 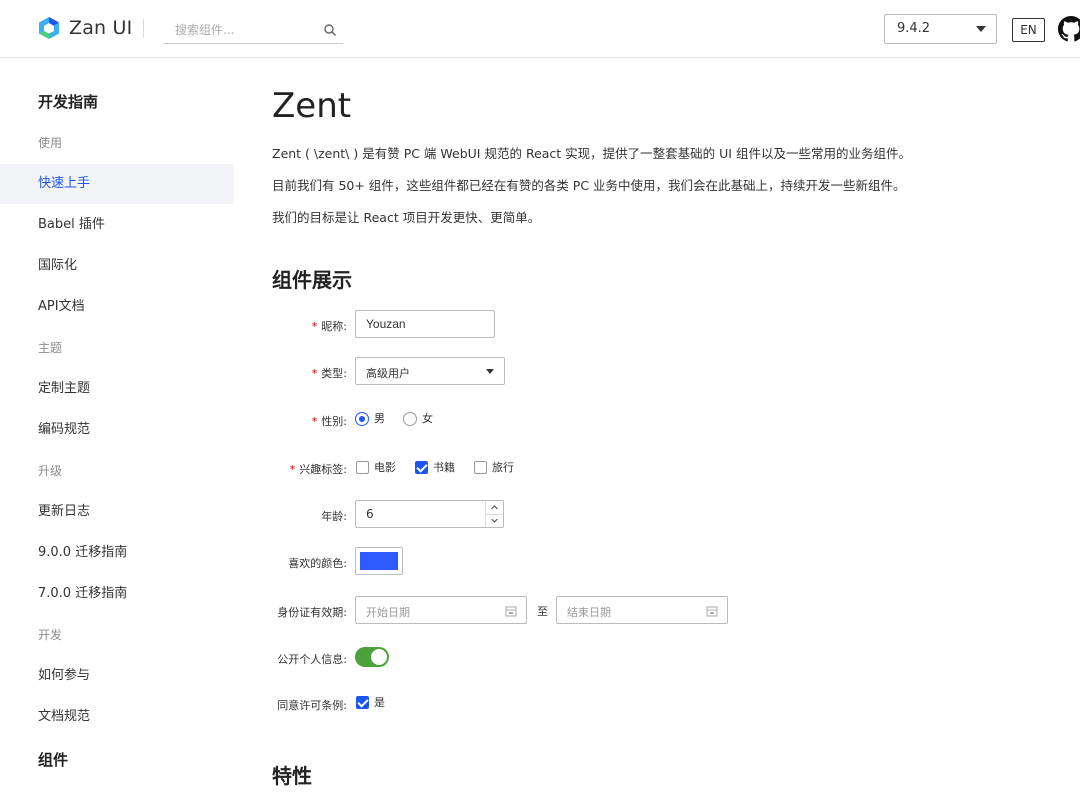 I want to click on sidebar-item-quick-start: 快速上手, so click(x=117, y=184).